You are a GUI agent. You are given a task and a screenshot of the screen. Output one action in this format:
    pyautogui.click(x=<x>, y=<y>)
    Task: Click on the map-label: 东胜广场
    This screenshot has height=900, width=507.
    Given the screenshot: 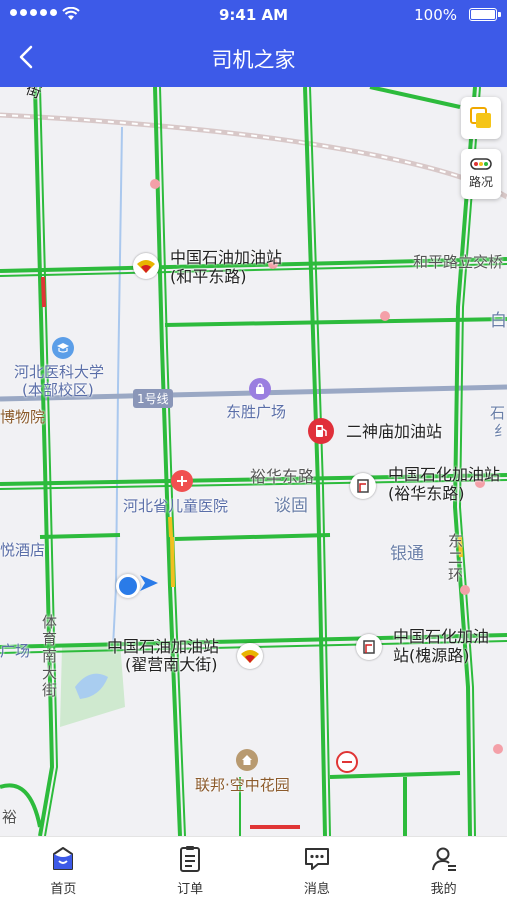 What is the action you would take?
    pyautogui.click(x=256, y=412)
    